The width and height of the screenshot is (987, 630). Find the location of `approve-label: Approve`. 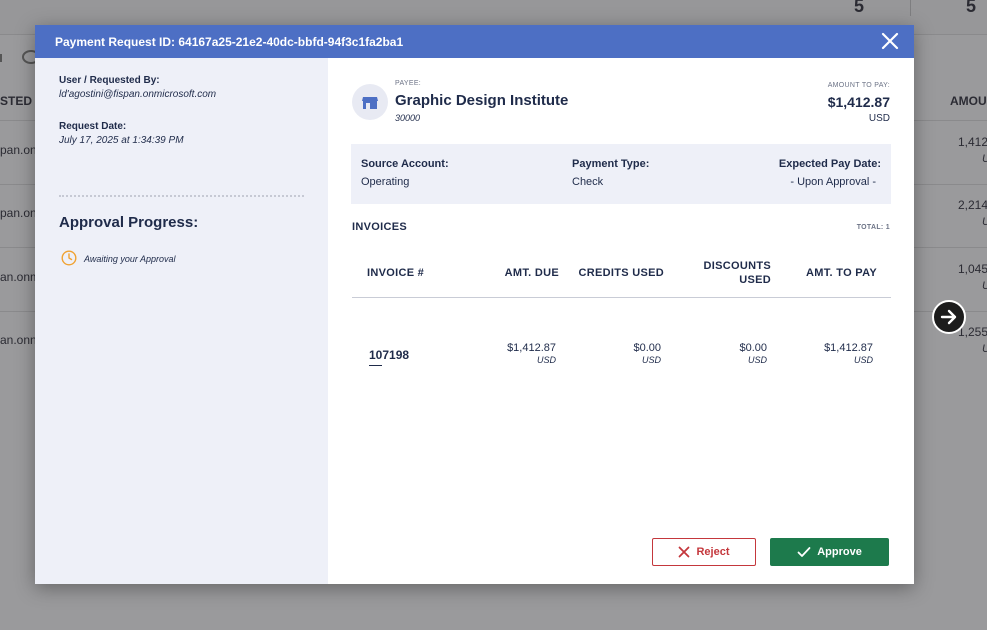

approve-label: Approve is located at coordinates (839, 552).